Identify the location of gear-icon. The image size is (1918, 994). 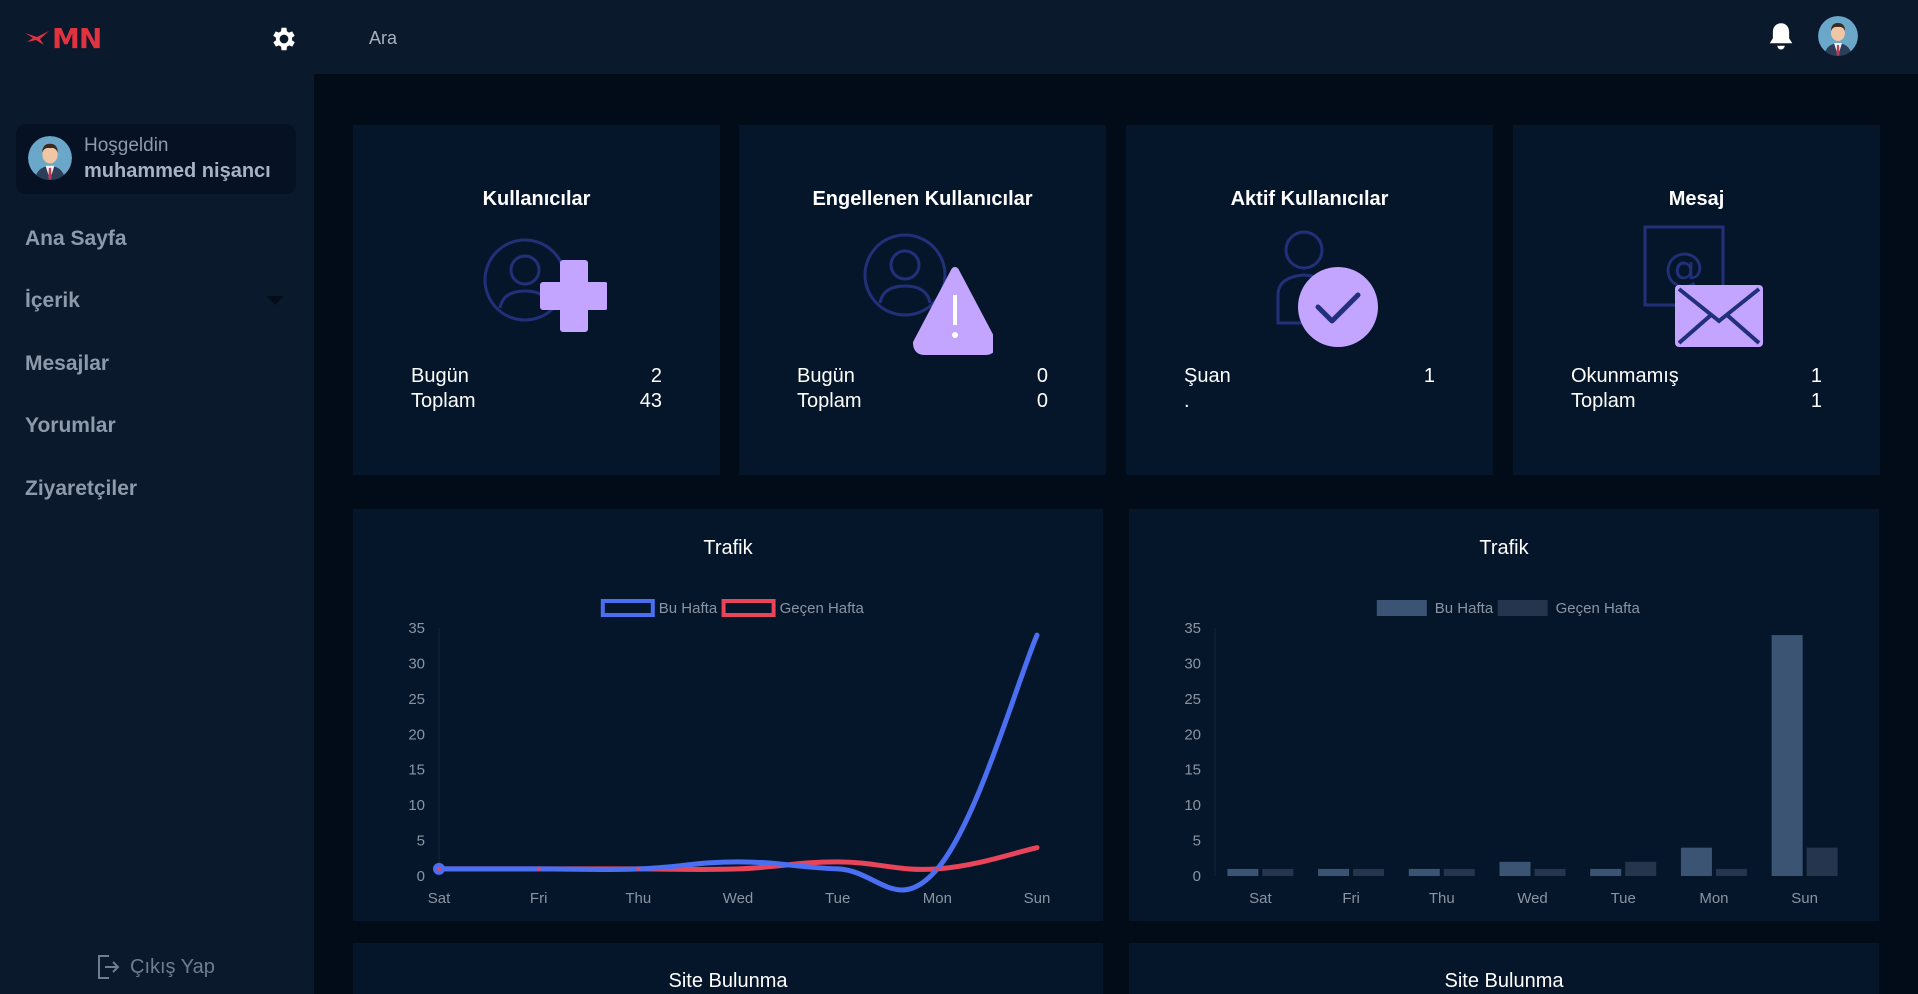
(284, 39).